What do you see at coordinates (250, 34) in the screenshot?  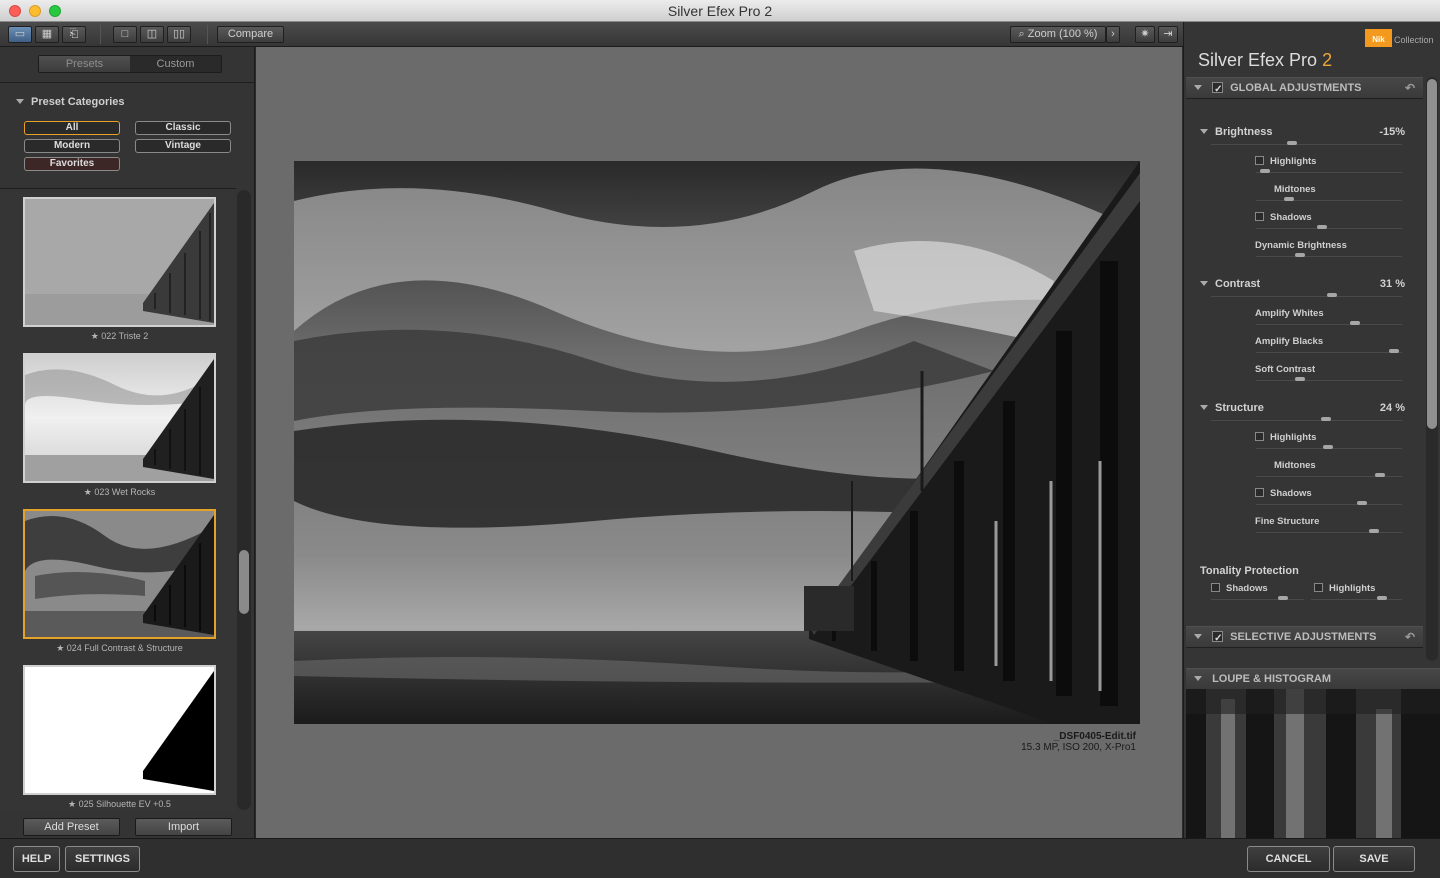 I see `compare-button: Compare` at bounding box center [250, 34].